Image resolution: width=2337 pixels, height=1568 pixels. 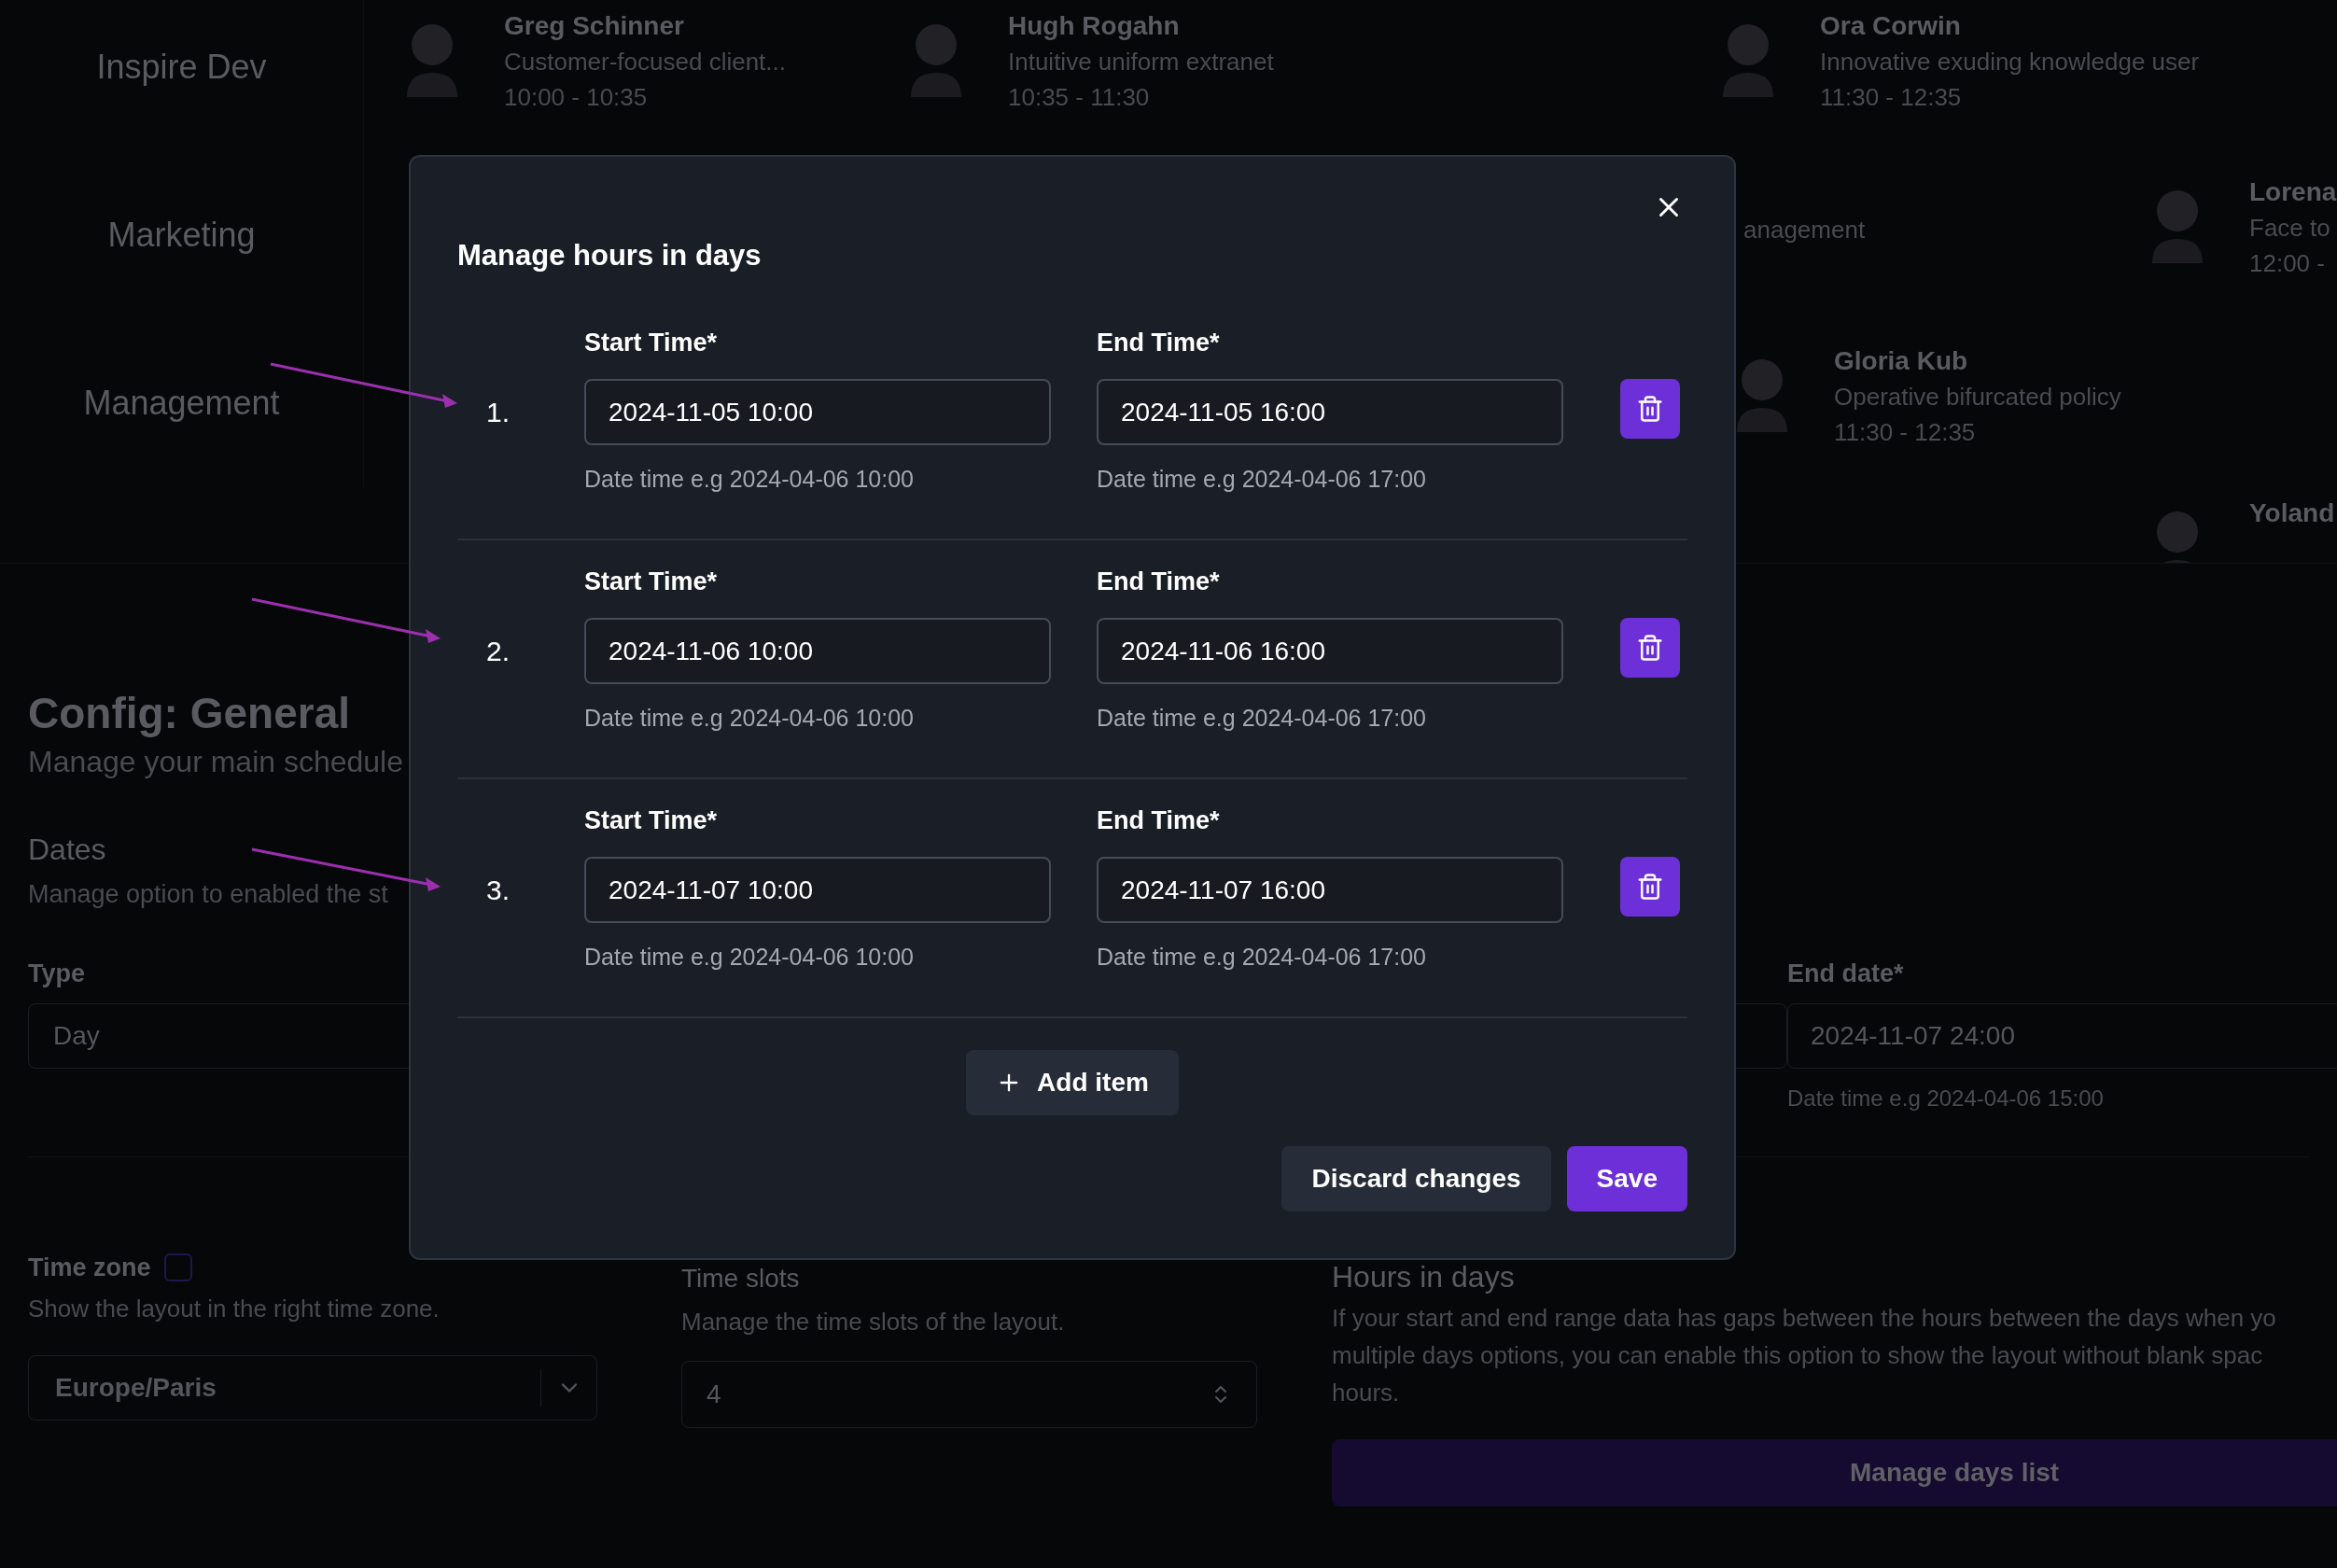 What do you see at coordinates (67, 850) in the screenshot?
I see `section-title: Dates` at bounding box center [67, 850].